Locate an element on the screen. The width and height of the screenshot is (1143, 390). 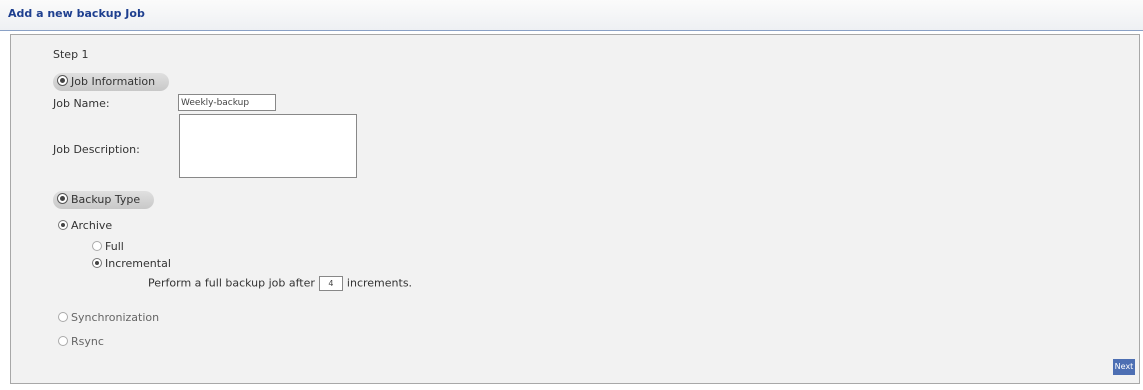
job-information-section-label: Job Information is located at coordinates (113, 81).